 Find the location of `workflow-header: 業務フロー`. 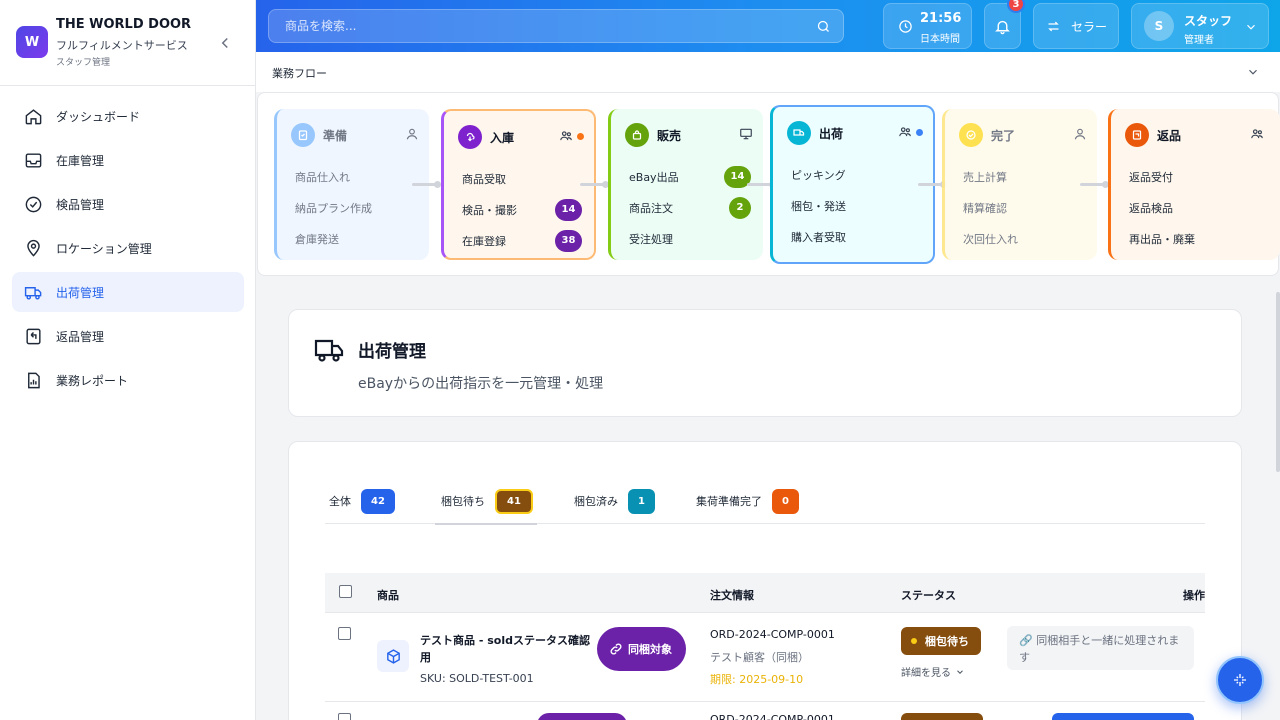

workflow-header: 業務フロー is located at coordinates (768, 72).